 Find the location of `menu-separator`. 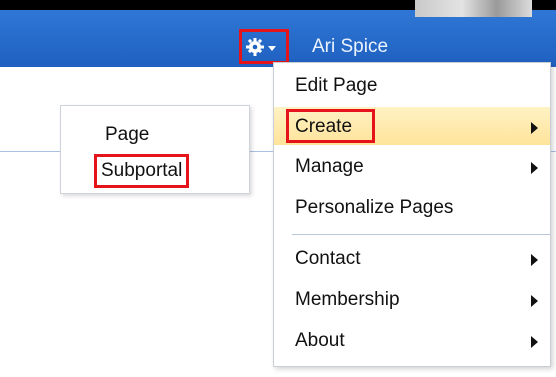

menu-separator is located at coordinates (421, 234).